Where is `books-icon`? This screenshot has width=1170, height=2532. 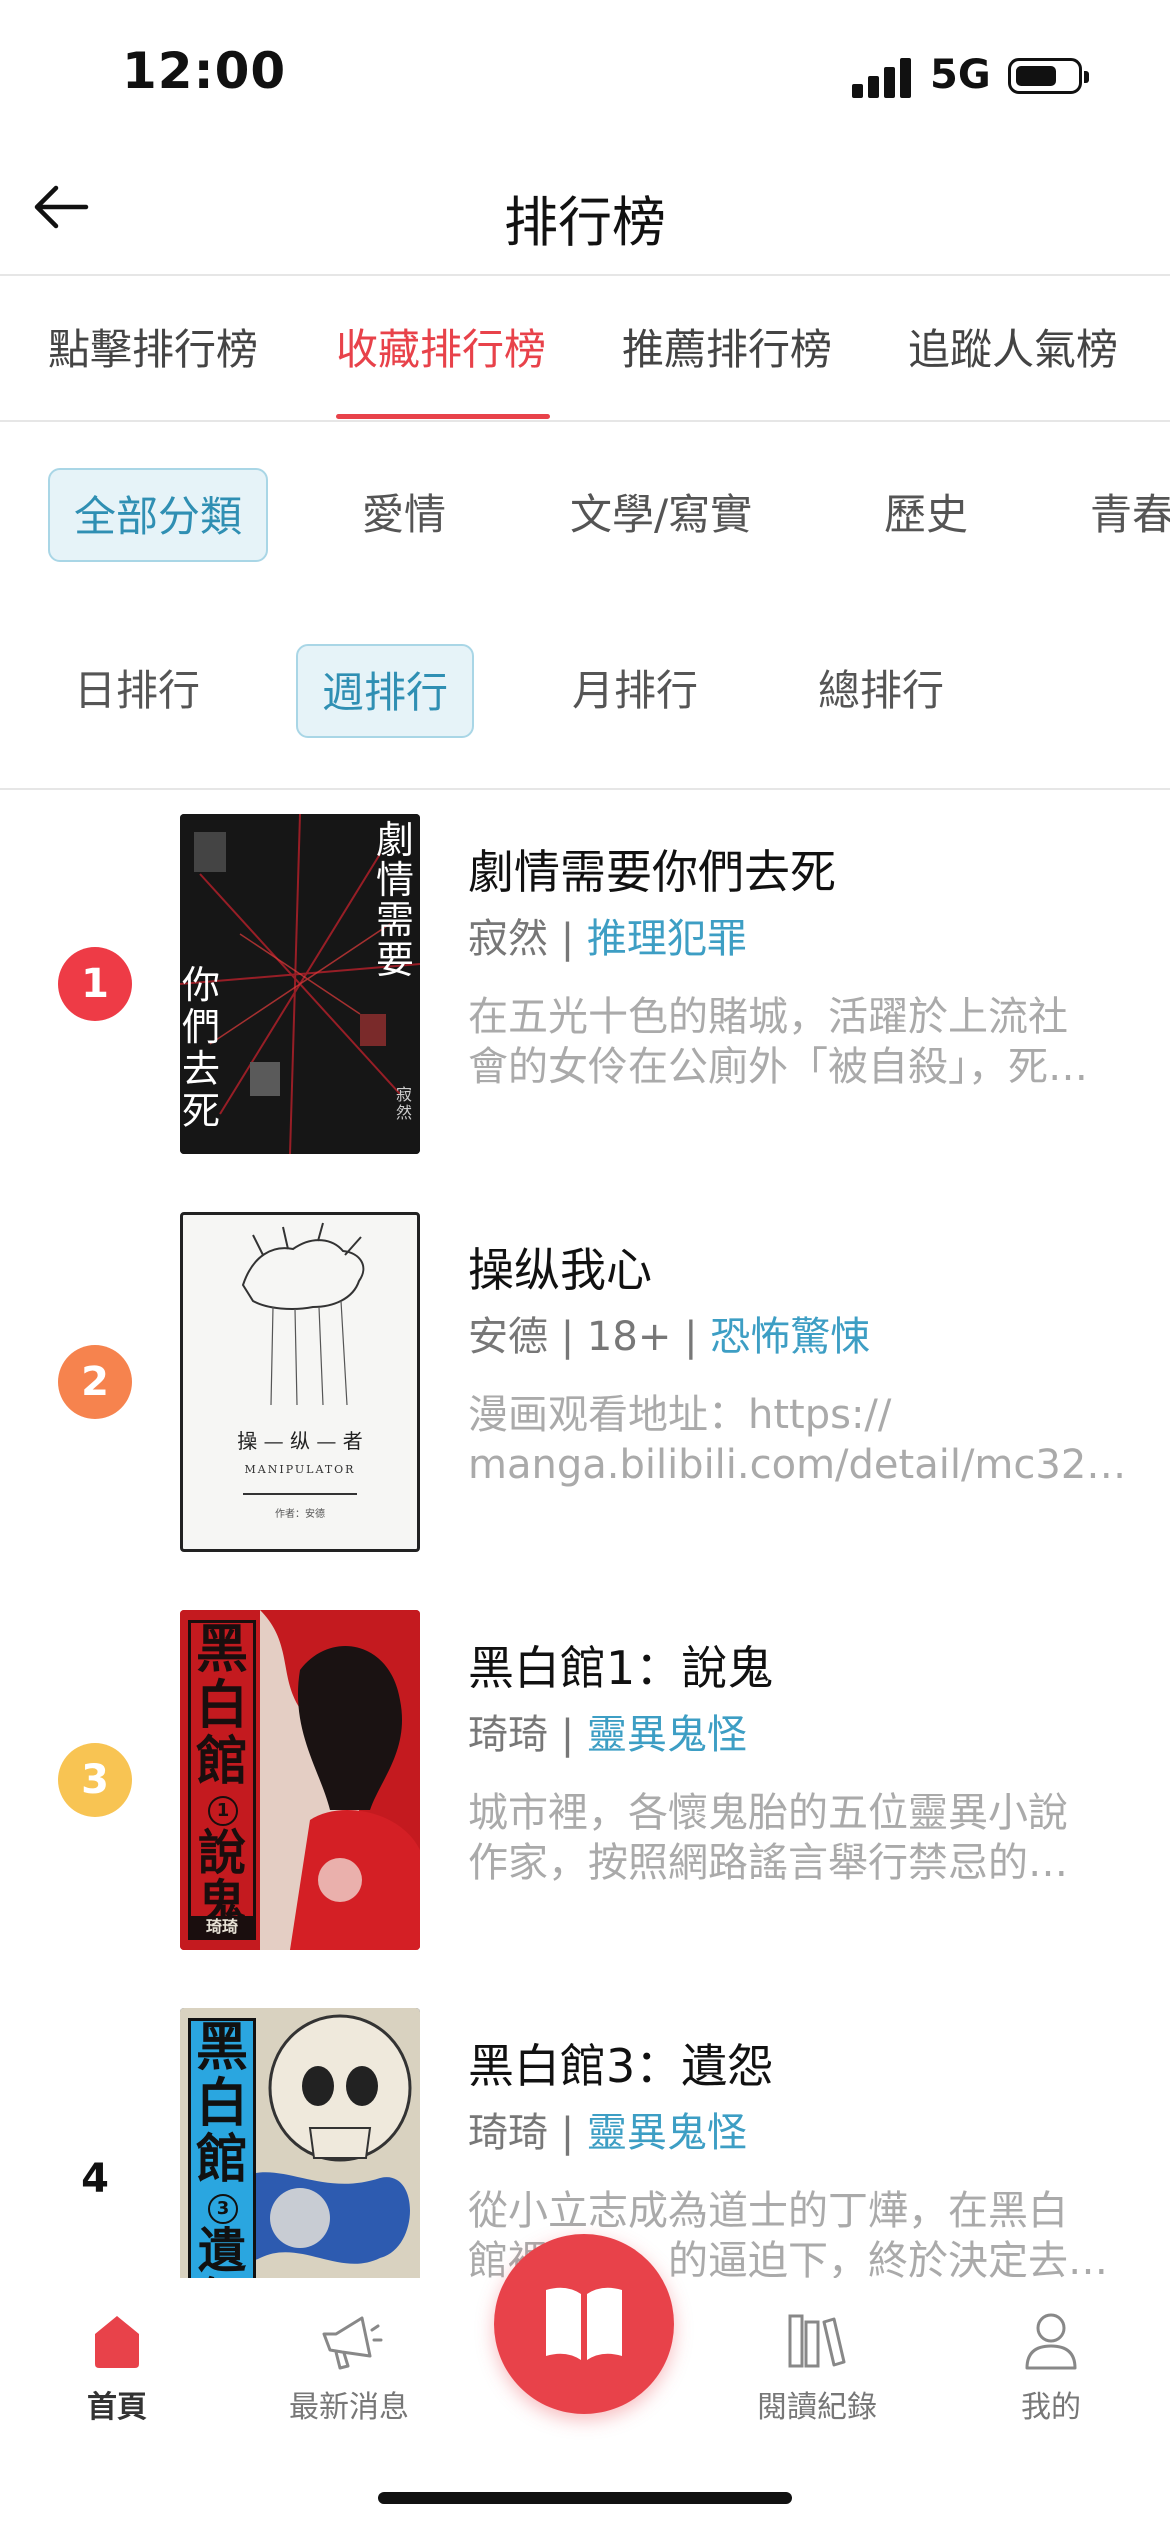
books-icon is located at coordinates (817, 2341).